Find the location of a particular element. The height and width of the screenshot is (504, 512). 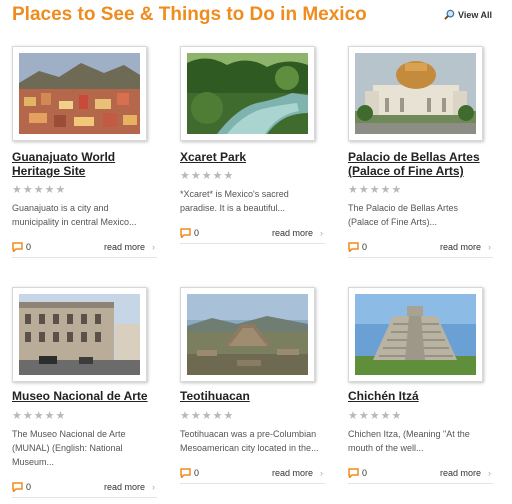

chichen-itza-photo is located at coordinates (415, 334).